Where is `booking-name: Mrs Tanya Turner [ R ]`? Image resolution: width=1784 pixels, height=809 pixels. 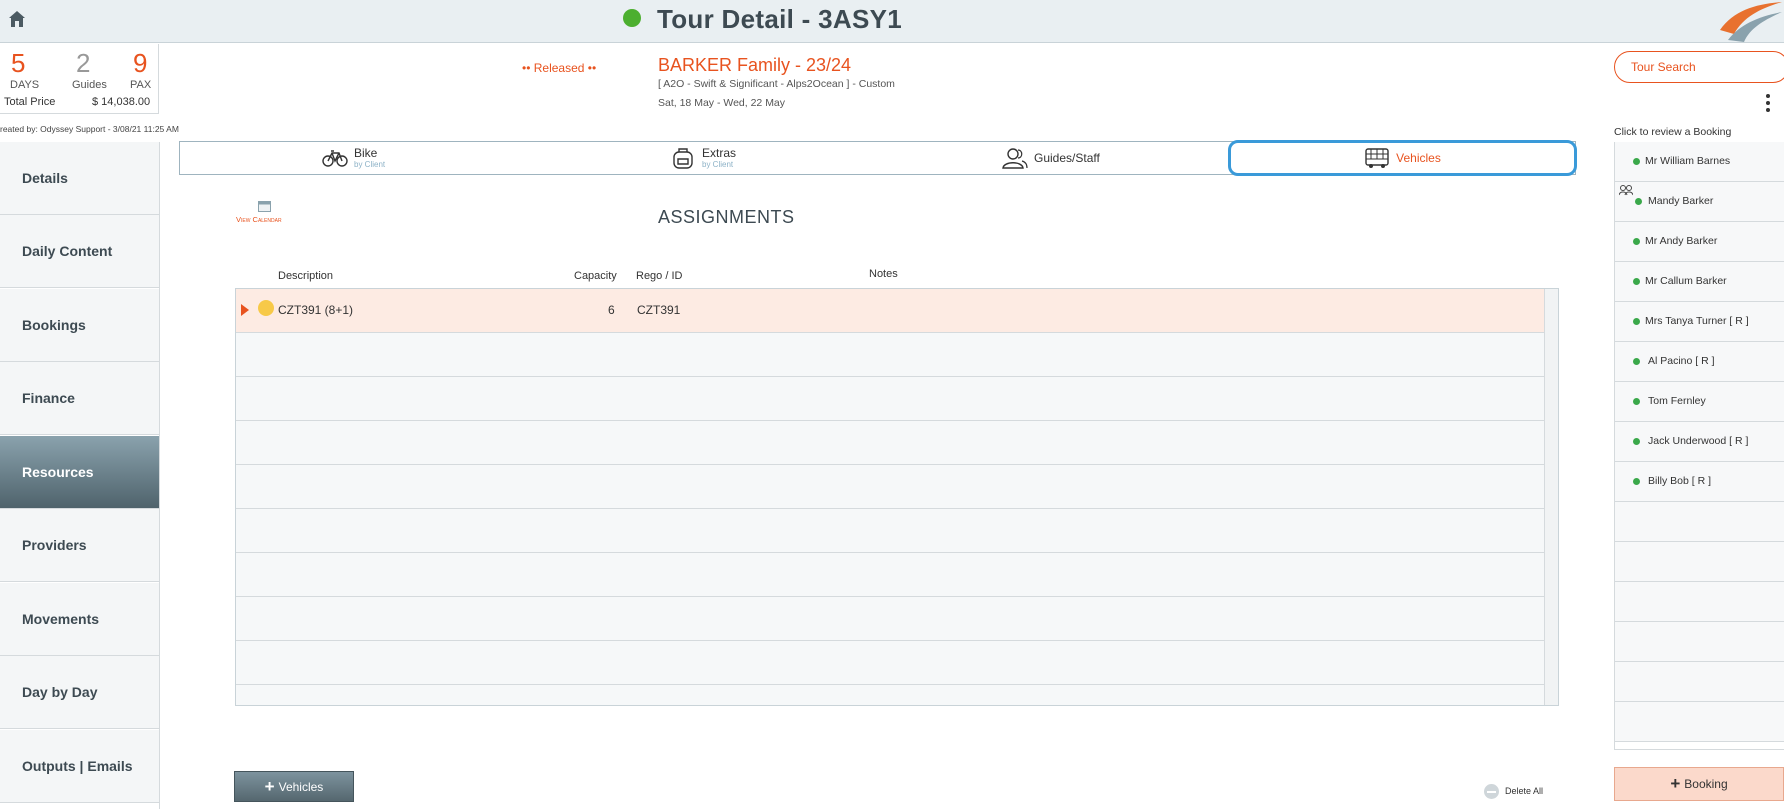 booking-name: Mrs Tanya Turner [ R ] is located at coordinates (1697, 321).